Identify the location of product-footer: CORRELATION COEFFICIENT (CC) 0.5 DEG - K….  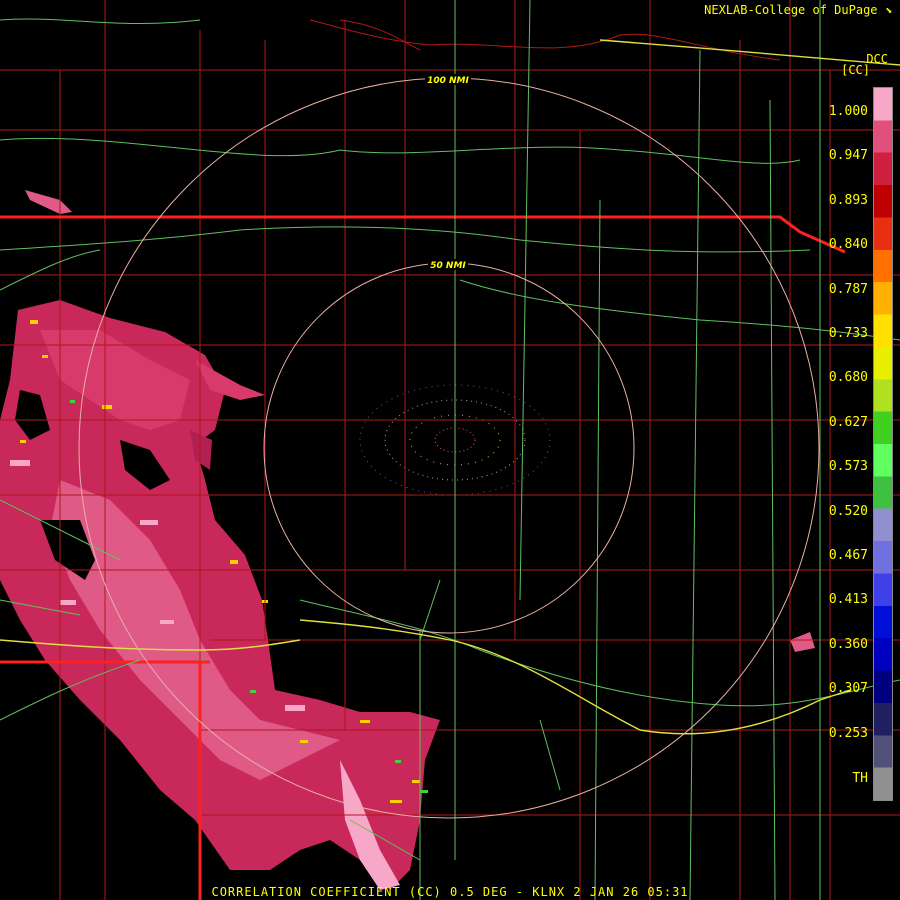
(450, 892).